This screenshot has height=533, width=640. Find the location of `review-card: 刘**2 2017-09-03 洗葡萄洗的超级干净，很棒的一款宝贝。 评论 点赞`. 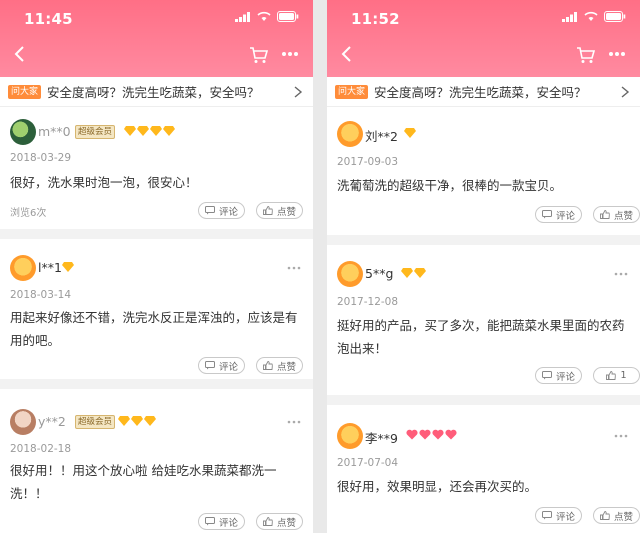

review-card: 刘**2 2017-09-03 洗葡萄洗的超级干净，很棒的一款宝贝。 评论 点赞 is located at coordinates (483, 171).